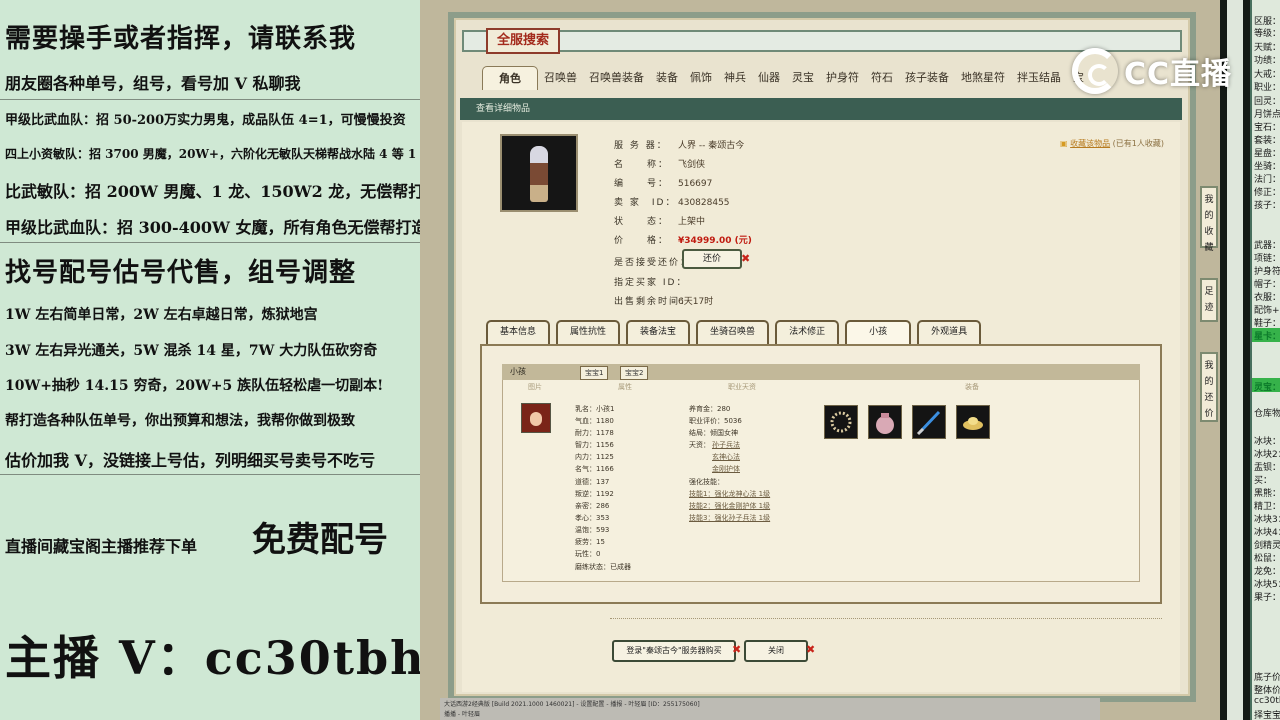  What do you see at coordinates (807, 332) in the screenshot?
I see `subtab-spell-correction: 法术修正` at bounding box center [807, 332].